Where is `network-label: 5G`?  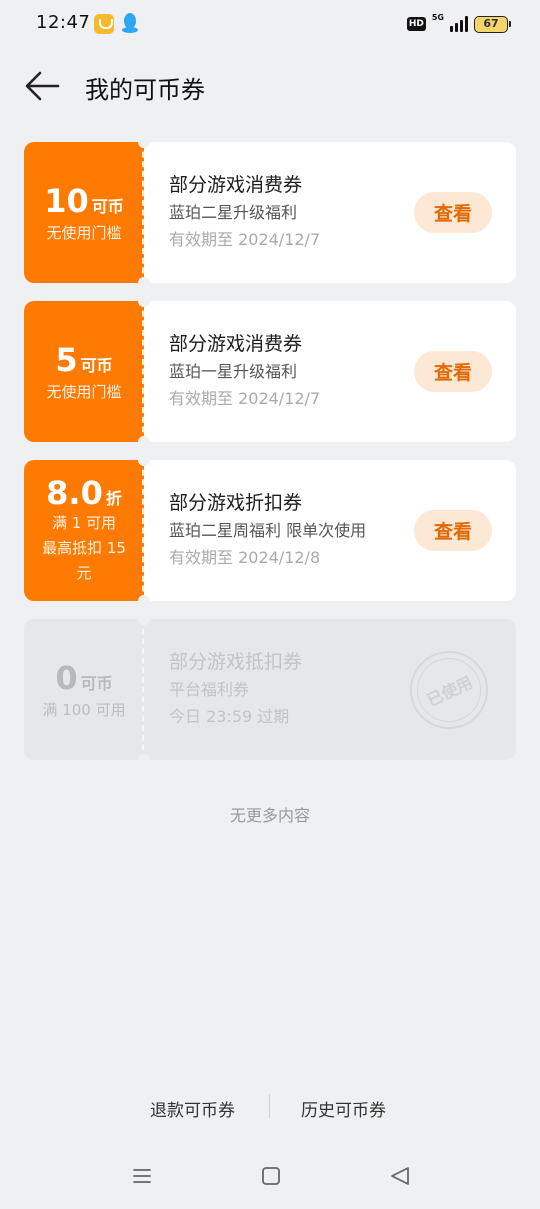
network-label: 5G is located at coordinates (437, 17).